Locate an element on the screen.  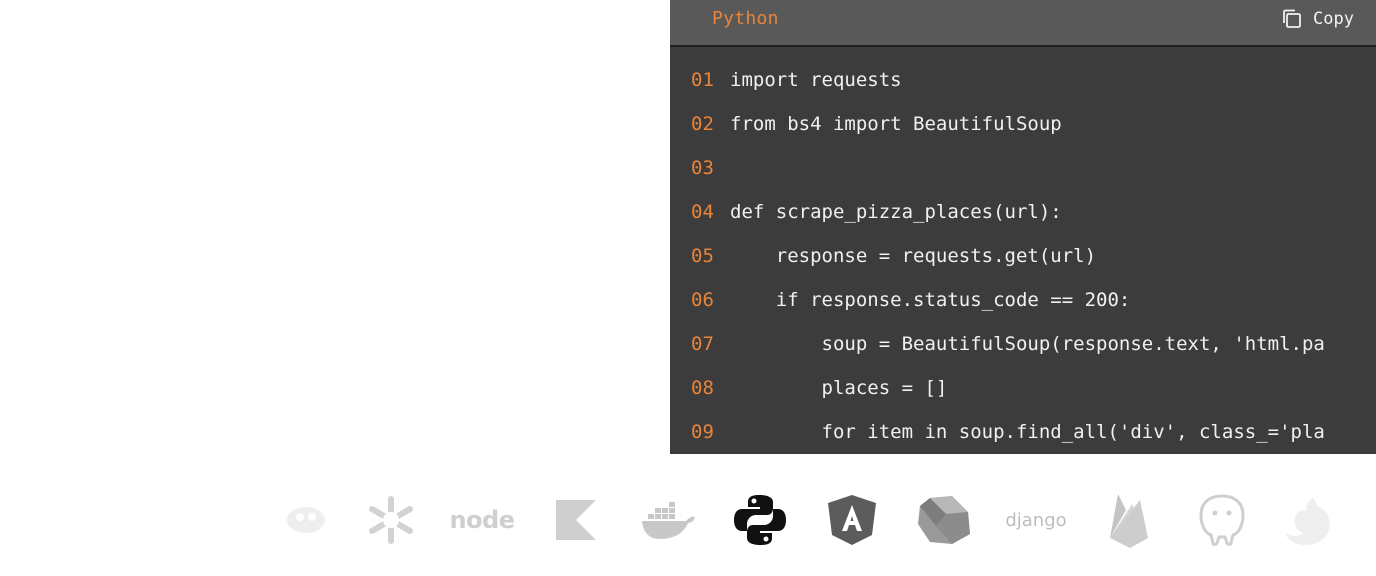
django-wordmark: django is located at coordinates (1036, 520).